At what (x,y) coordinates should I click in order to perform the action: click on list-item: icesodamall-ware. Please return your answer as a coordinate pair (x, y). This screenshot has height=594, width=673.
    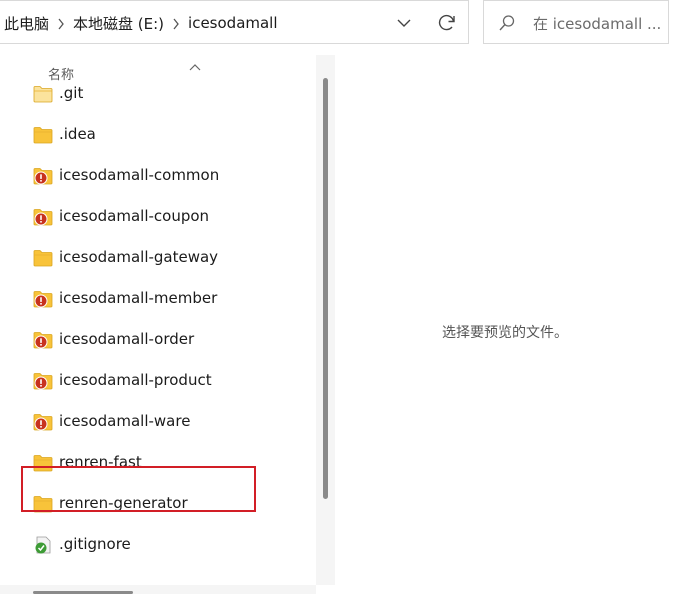
    Looking at the image, I should click on (169, 422).